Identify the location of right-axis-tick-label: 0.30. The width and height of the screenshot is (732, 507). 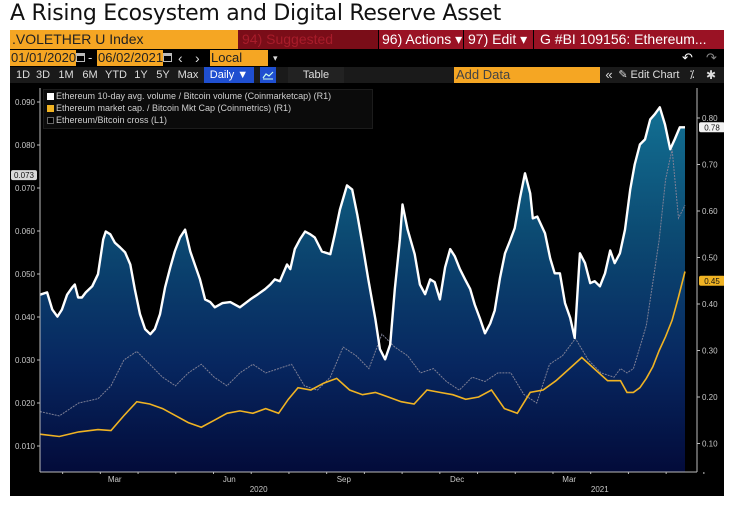
(710, 351).